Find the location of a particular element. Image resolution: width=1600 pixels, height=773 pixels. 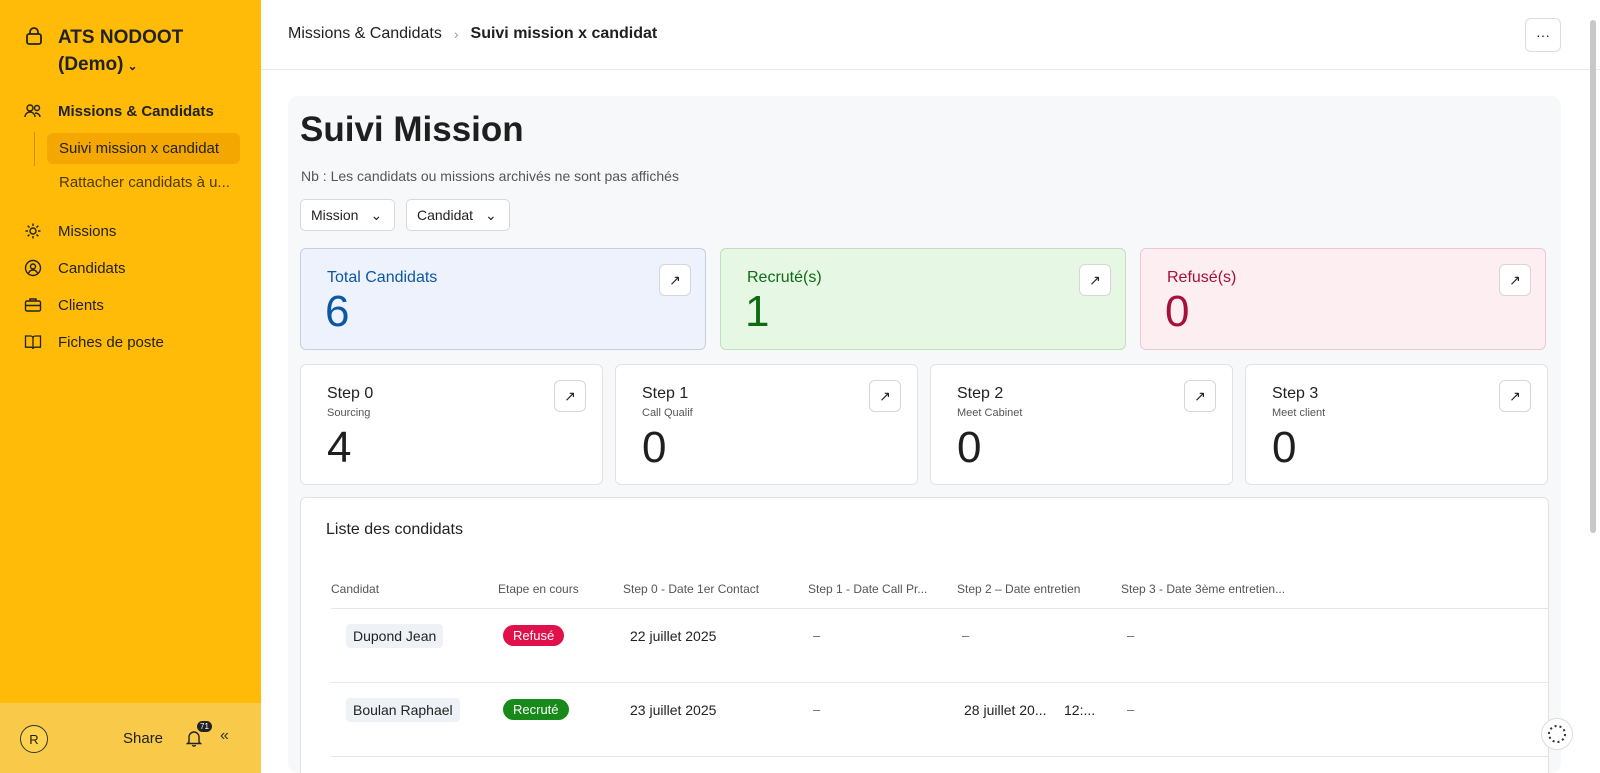

people-icon is located at coordinates (32, 111).